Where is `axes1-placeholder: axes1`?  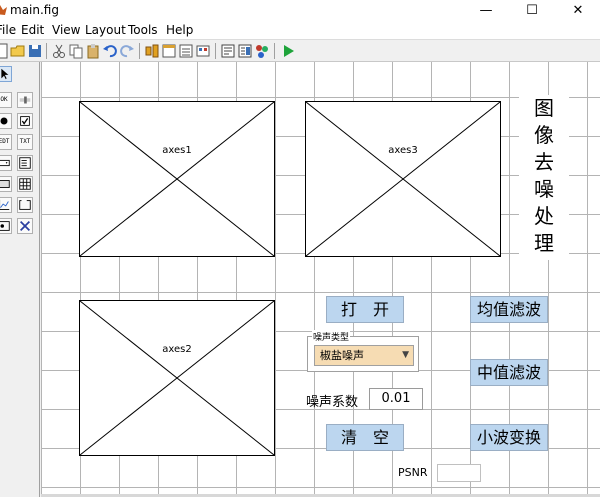
axes1-placeholder: axes1 is located at coordinates (177, 179).